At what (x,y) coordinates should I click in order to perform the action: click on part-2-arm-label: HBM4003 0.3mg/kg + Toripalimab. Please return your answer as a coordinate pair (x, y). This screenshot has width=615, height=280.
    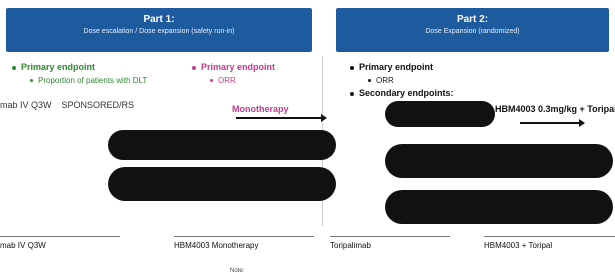
    Looking at the image, I should click on (555, 109).